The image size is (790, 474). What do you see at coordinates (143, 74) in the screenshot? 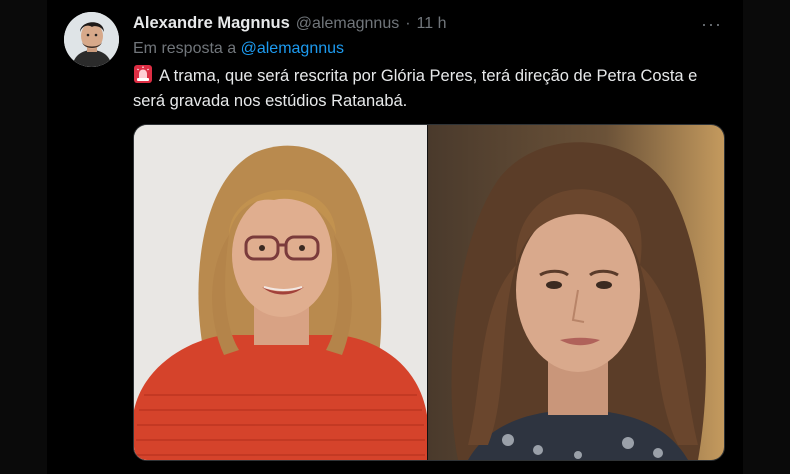
I see `siren-icon` at bounding box center [143, 74].